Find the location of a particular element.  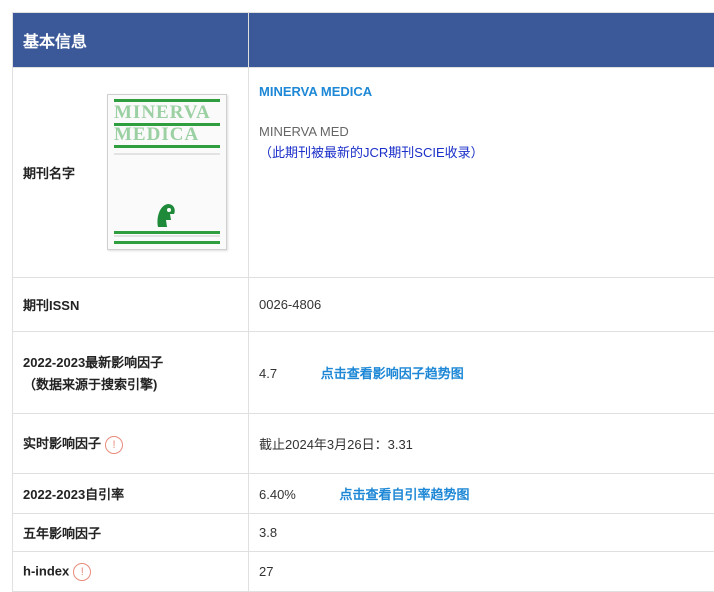

table-row: 期刊ISSN 0026-4806 is located at coordinates (363, 304).